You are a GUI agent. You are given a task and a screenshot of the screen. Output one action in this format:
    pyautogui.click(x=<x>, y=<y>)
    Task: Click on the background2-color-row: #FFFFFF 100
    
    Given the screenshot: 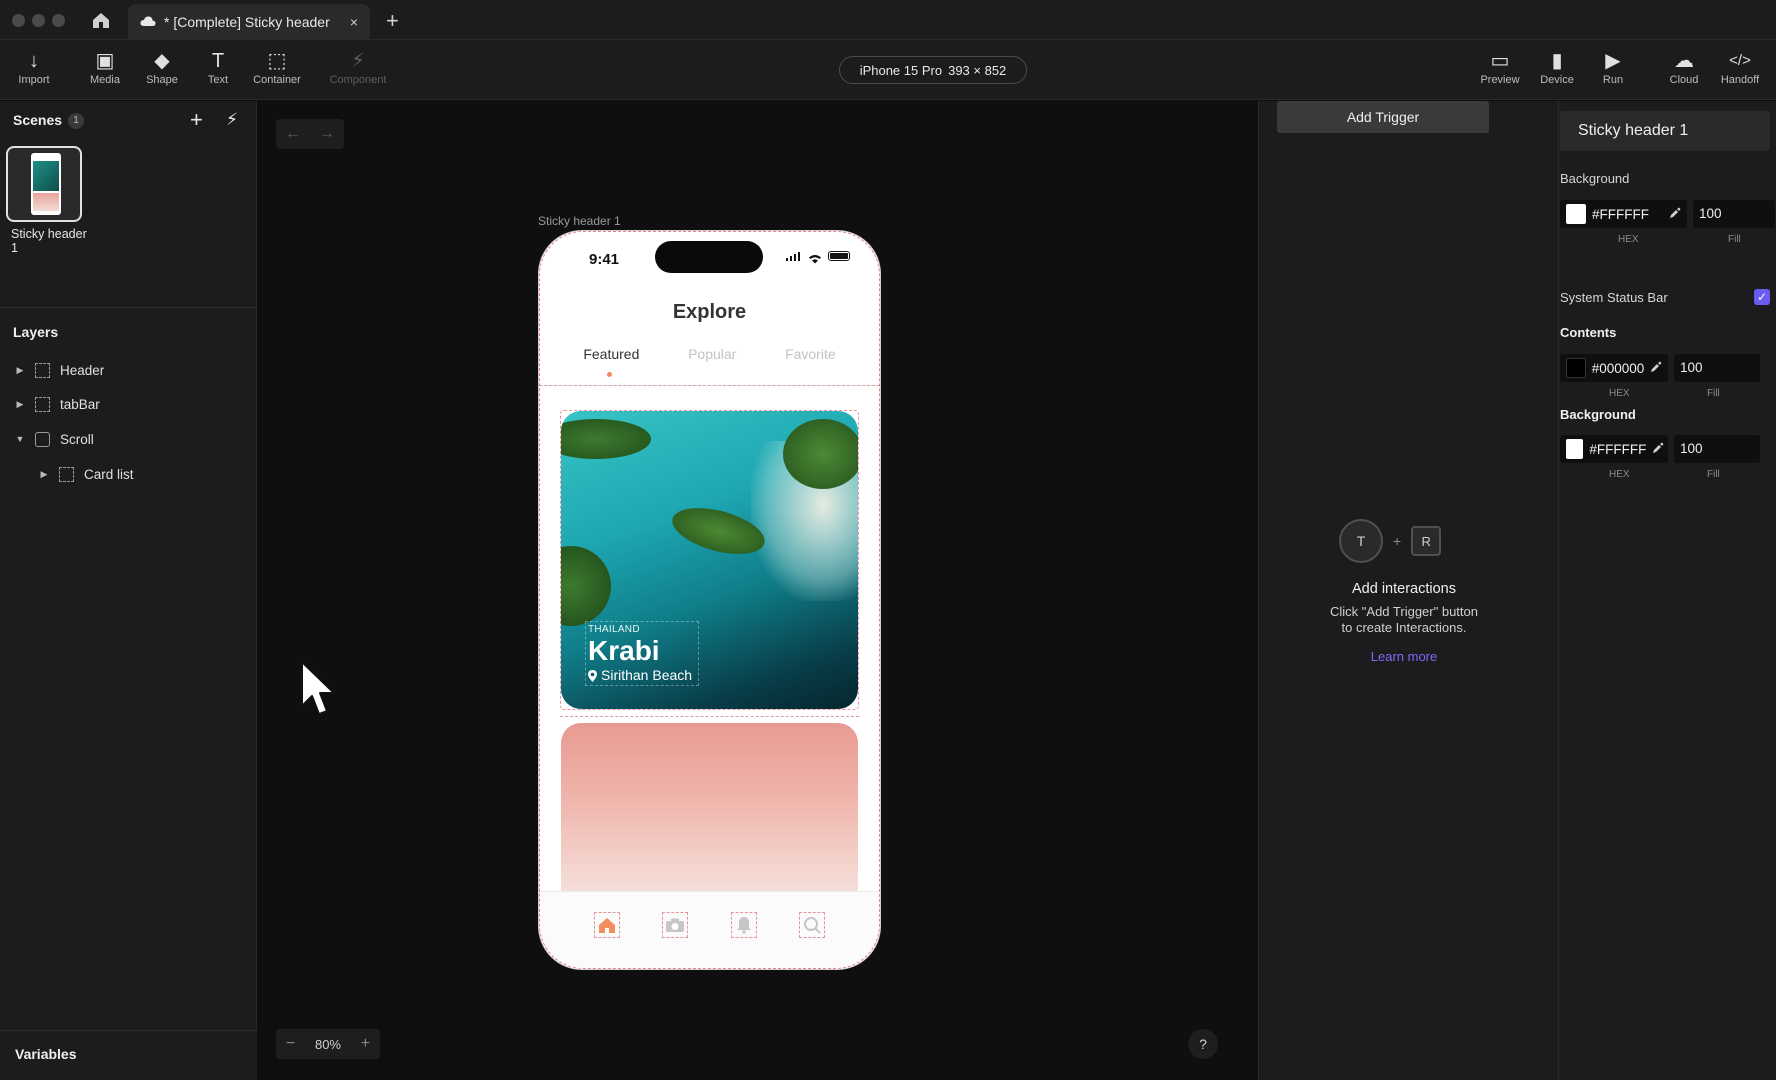 What is the action you would take?
    pyautogui.click(x=1667, y=449)
    